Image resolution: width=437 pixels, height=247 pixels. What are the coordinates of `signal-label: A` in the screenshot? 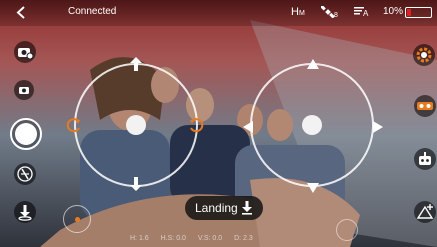 It's located at (366, 13).